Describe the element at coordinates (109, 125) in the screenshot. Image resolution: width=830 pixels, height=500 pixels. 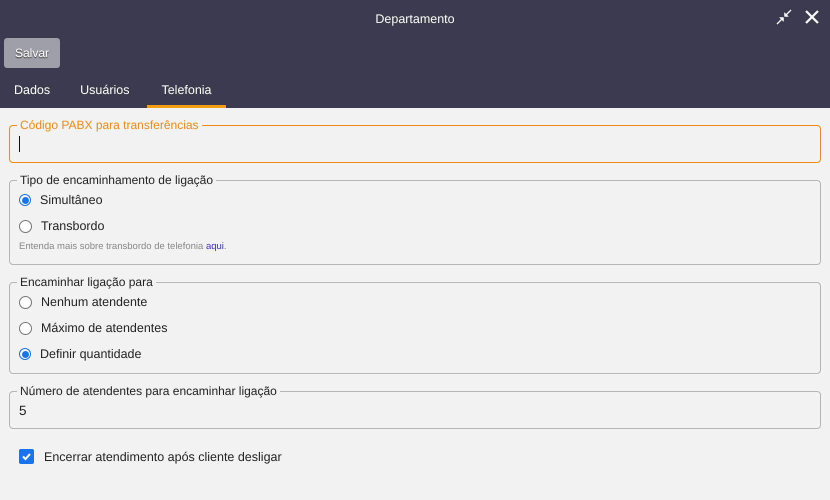
I see `field-label: Código PABX para transferências` at that location.